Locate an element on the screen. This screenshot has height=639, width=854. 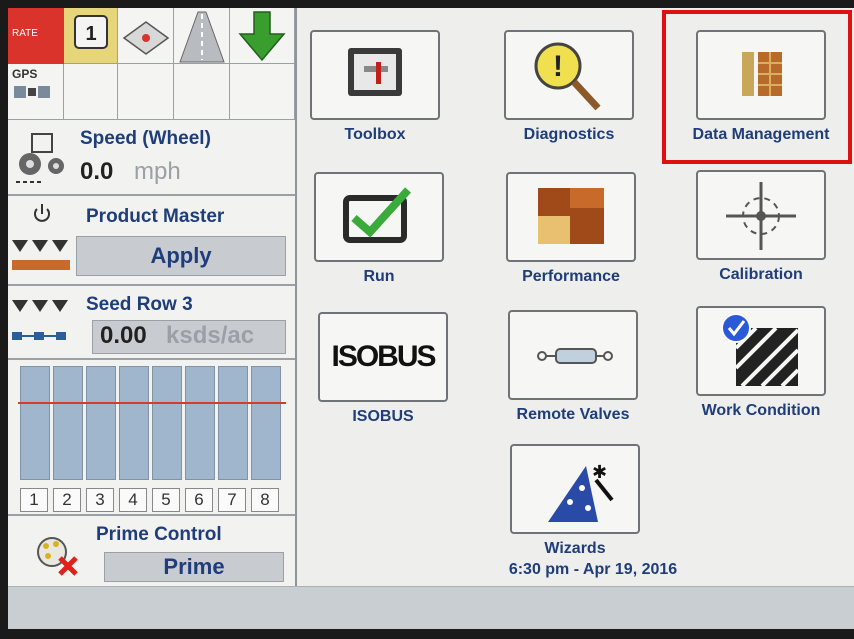
row-number: 4 is located at coordinates (133, 500).